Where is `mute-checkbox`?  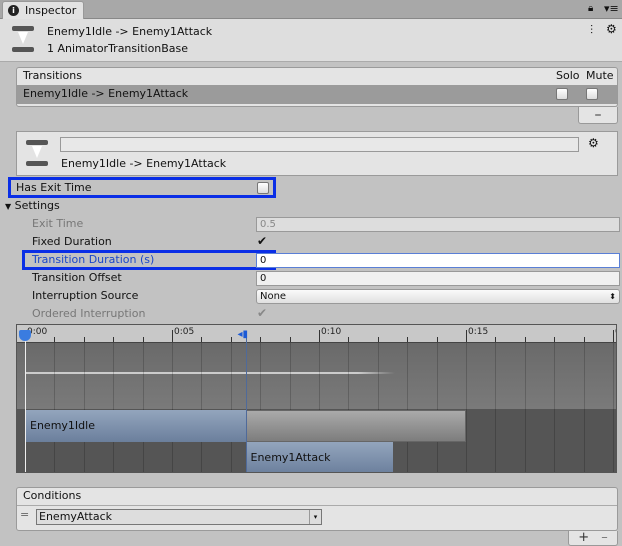
mute-checkbox is located at coordinates (592, 94).